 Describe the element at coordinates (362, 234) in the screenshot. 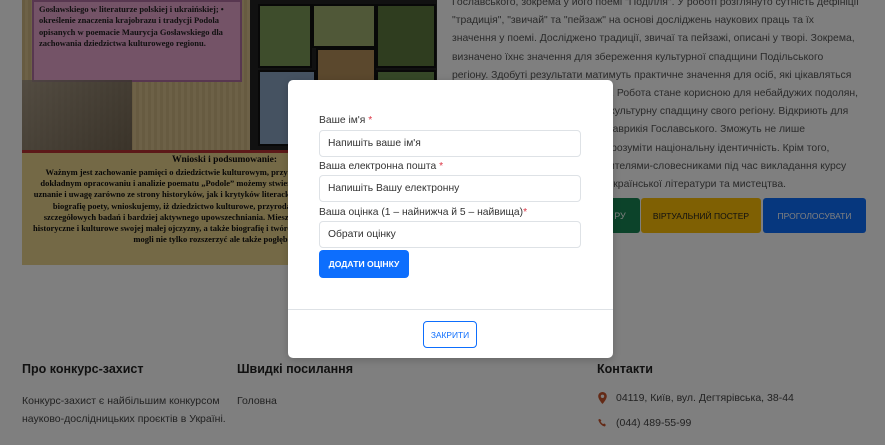

I see `rating-select-value: Обрати оцінку` at that location.